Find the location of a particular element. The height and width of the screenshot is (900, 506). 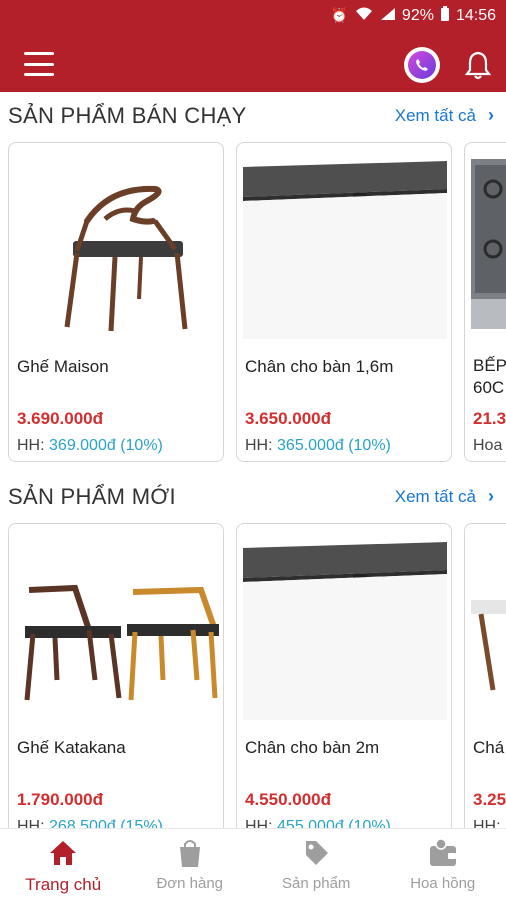

product-card: BẾP 60C 21.3 Hoa is located at coordinates (485, 302).